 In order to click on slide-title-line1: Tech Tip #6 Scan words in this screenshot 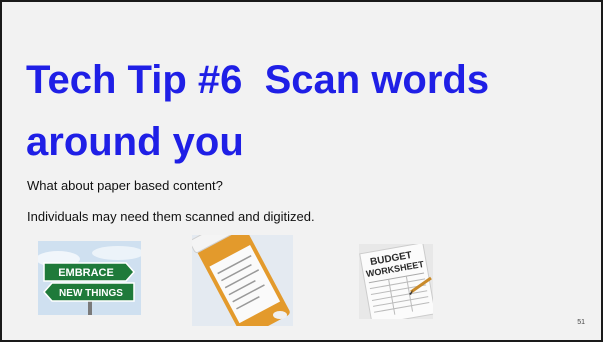, I will do `click(258, 80)`.